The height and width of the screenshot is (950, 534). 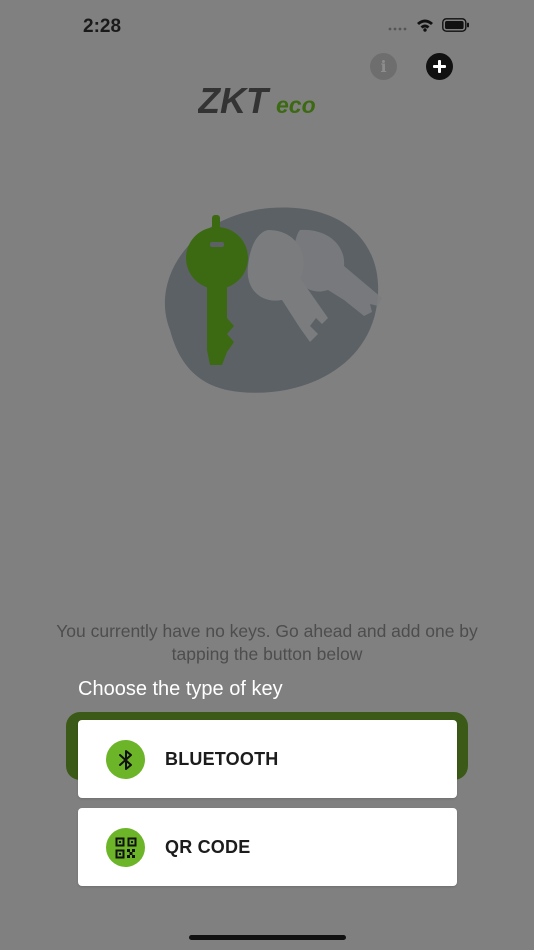 What do you see at coordinates (222, 759) in the screenshot?
I see `bluetooth-option-label: BLUETOOTH` at bounding box center [222, 759].